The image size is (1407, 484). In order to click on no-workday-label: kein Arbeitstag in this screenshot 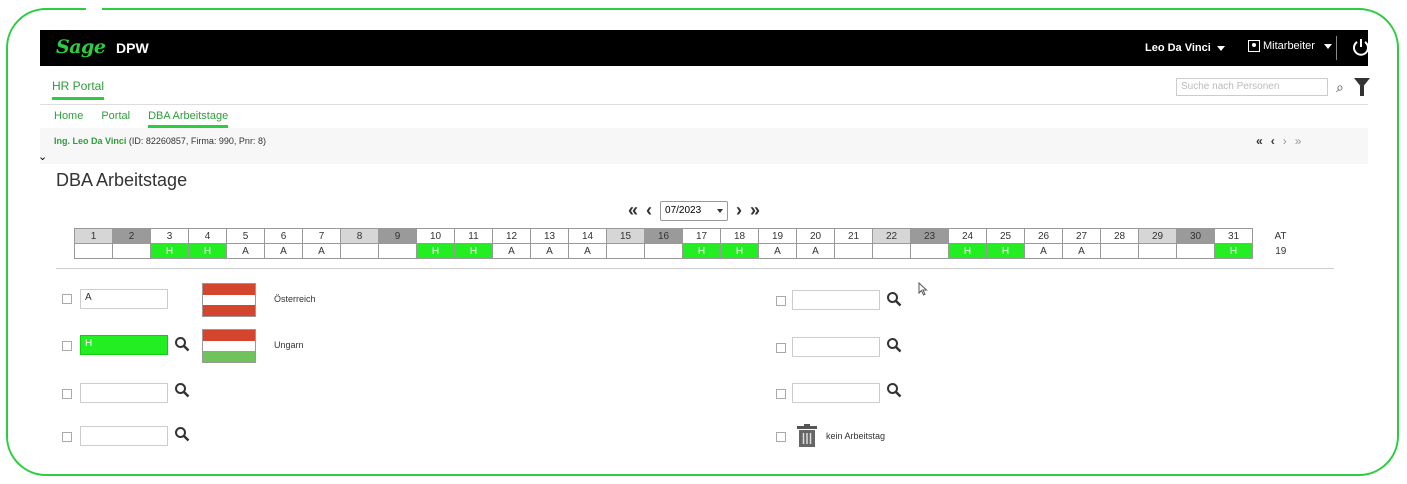, I will do `click(856, 436)`.